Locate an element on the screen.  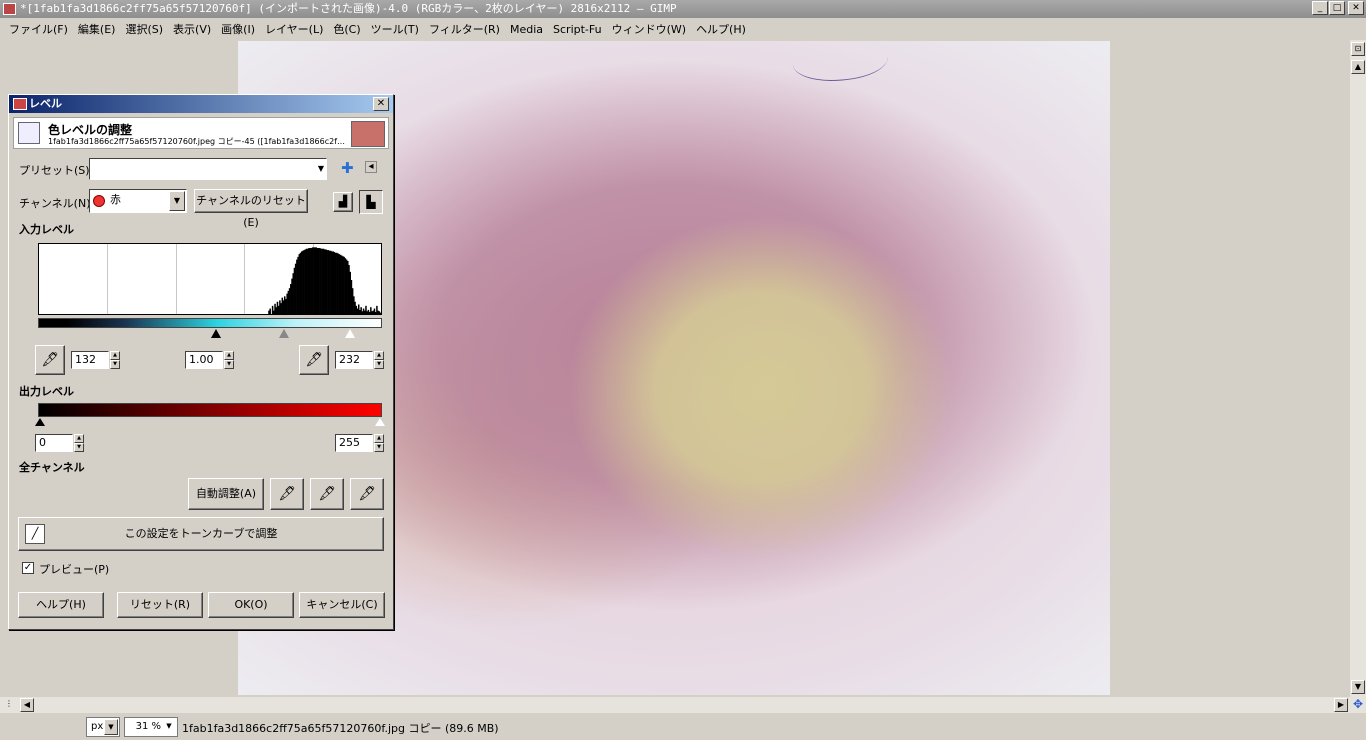
input-low-spinner: ▲ ▼ is located at coordinates (115, 360).